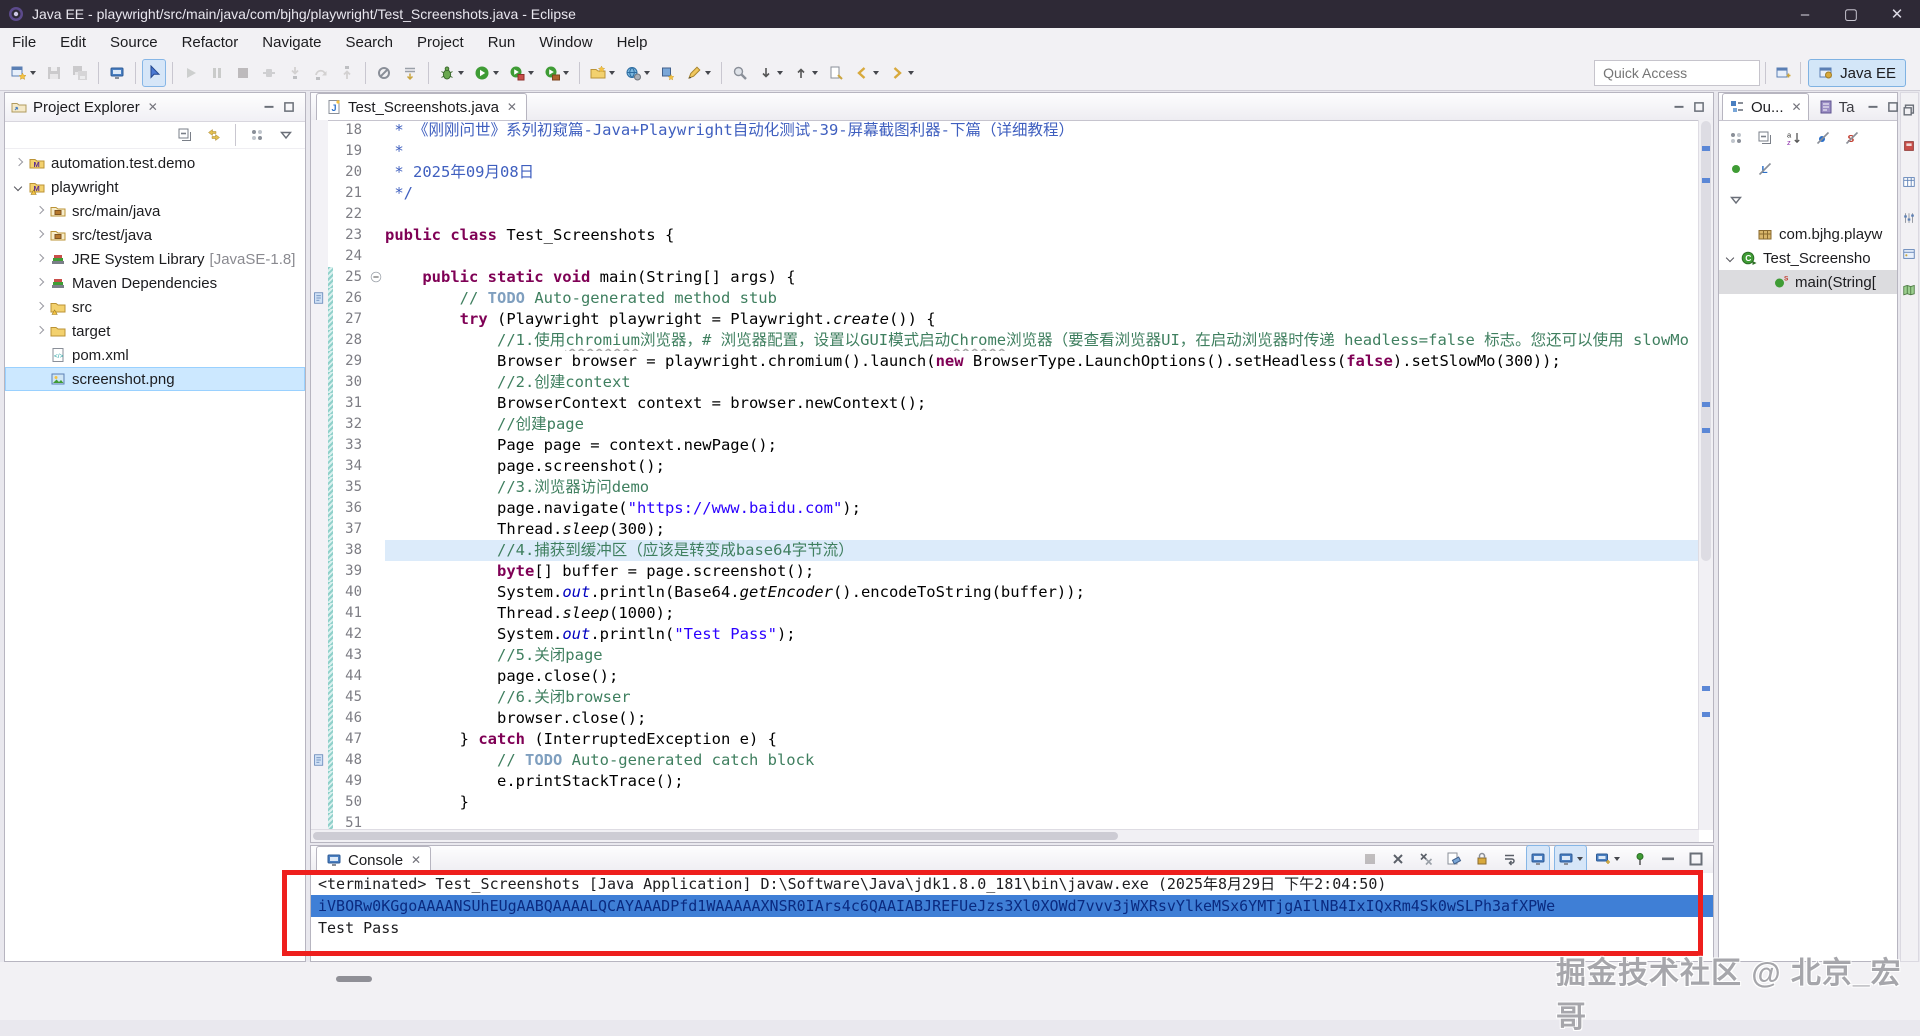 The height and width of the screenshot is (1036, 1920). I want to click on debug-dropdown-icon, so click(461, 73).